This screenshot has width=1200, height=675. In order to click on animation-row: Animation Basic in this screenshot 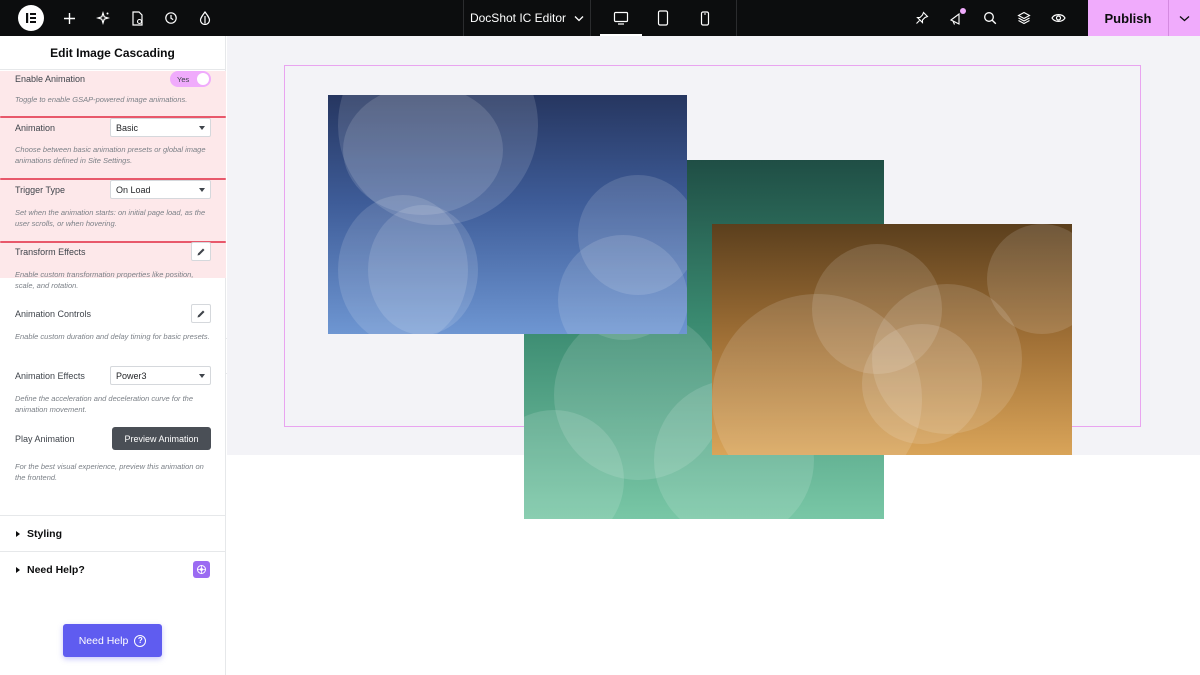, I will do `click(113, 127)`.